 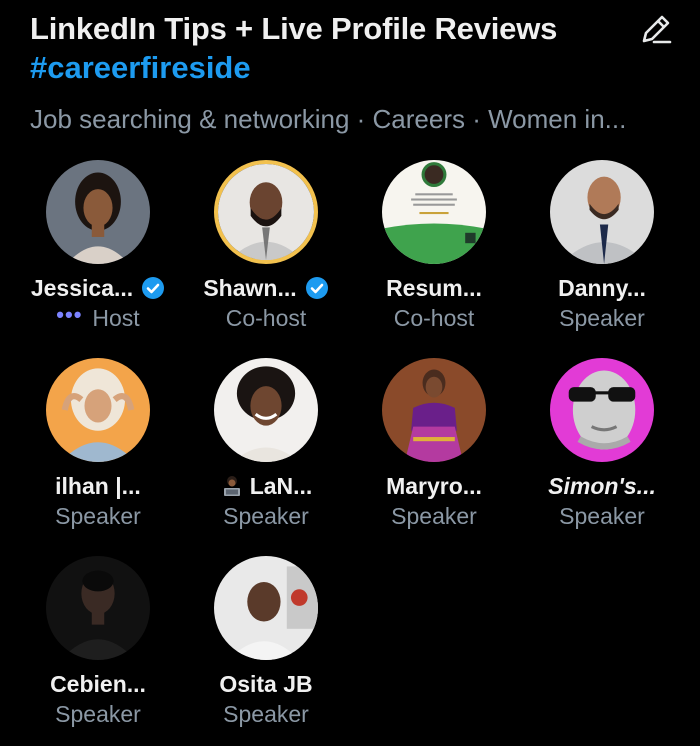 I want to click on pencil-edit-icon, so click(x=657, y=29).